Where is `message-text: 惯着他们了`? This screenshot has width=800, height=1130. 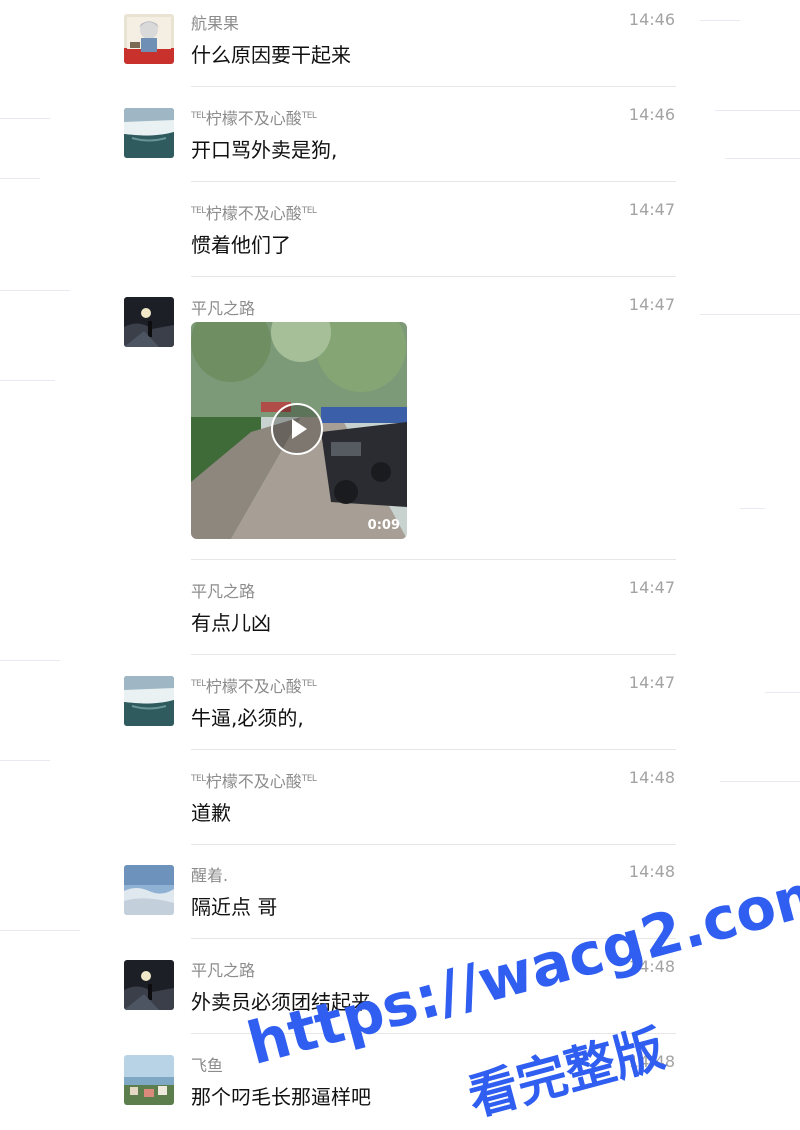
message-text: 惯着他们了 is located at coordinates (241, 243).